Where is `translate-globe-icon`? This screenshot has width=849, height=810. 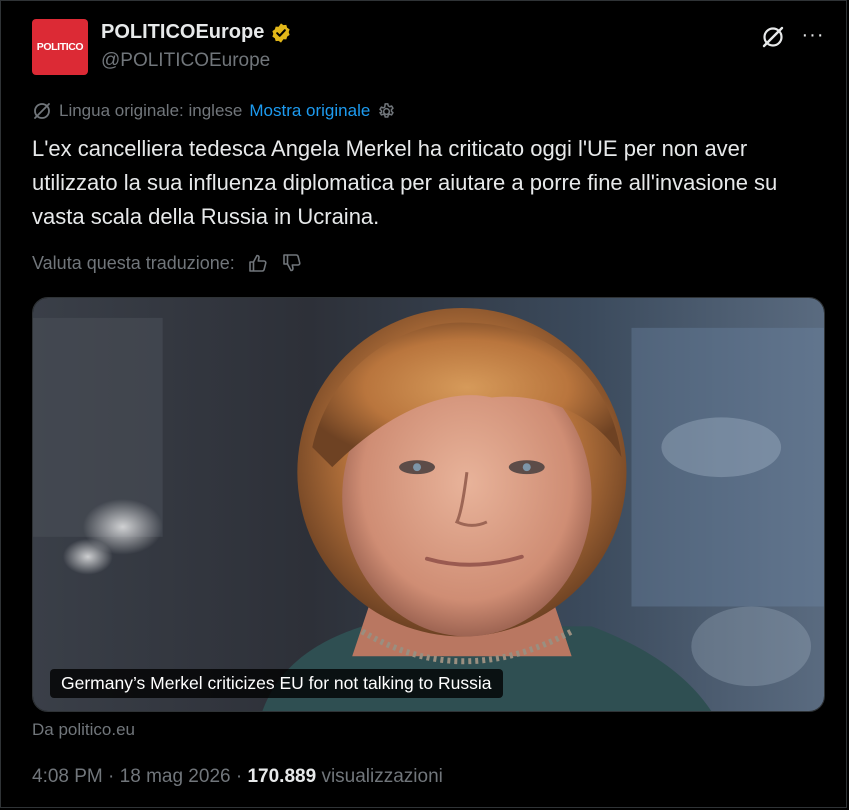
translate-globe-icon is located at coordinates (42, 111).